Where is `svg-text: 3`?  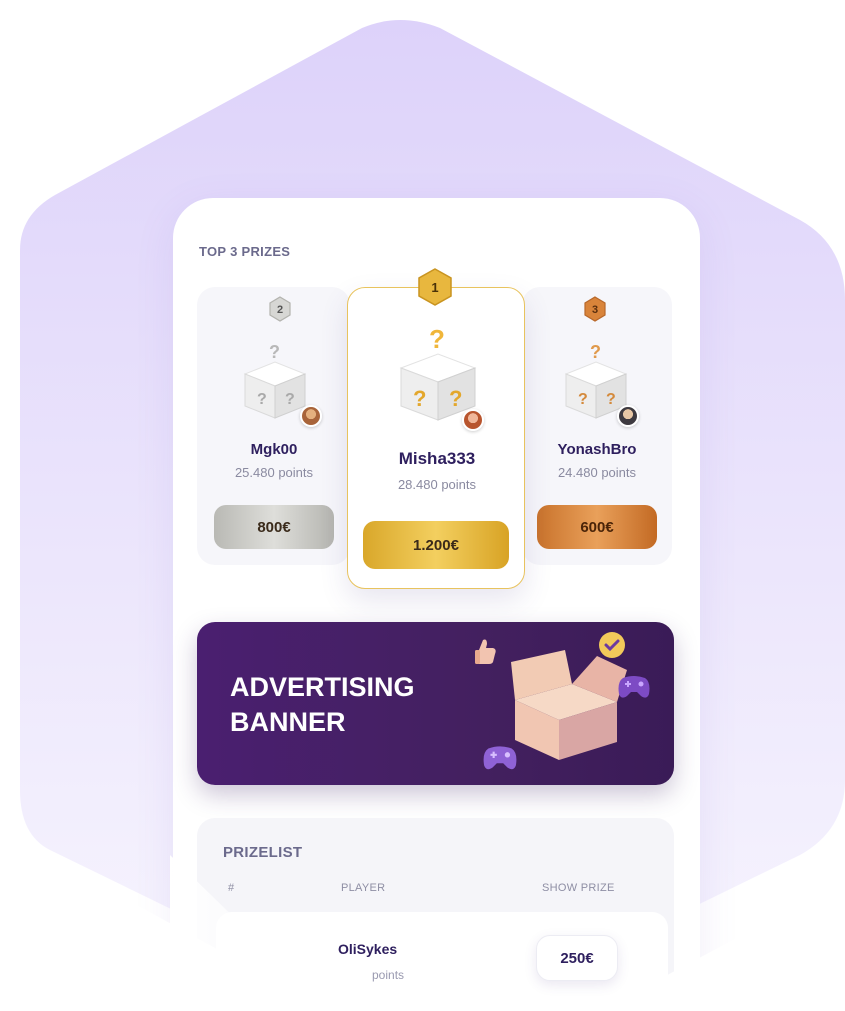
svg-text: 3 is located at coordinates (595, 310).